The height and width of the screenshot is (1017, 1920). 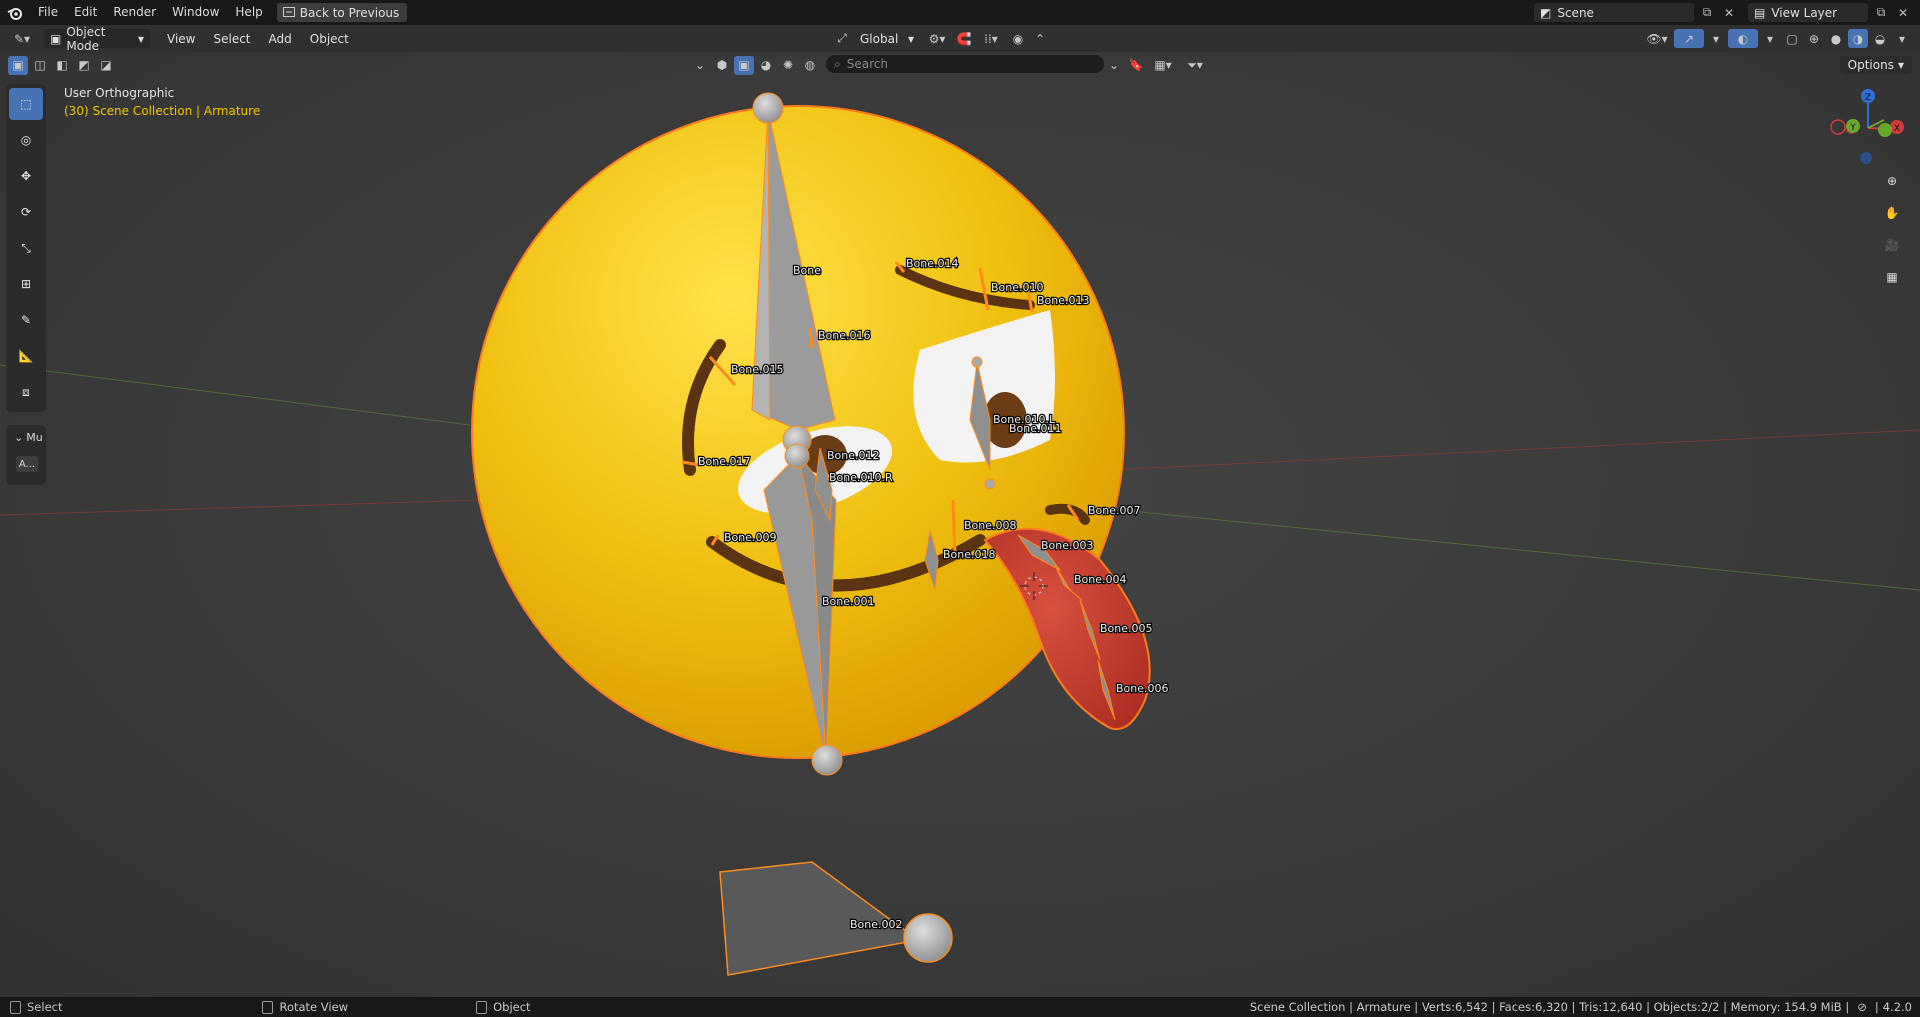 I want to click on grid-toggle-icon: ▦, so click(x=1892, y=277).